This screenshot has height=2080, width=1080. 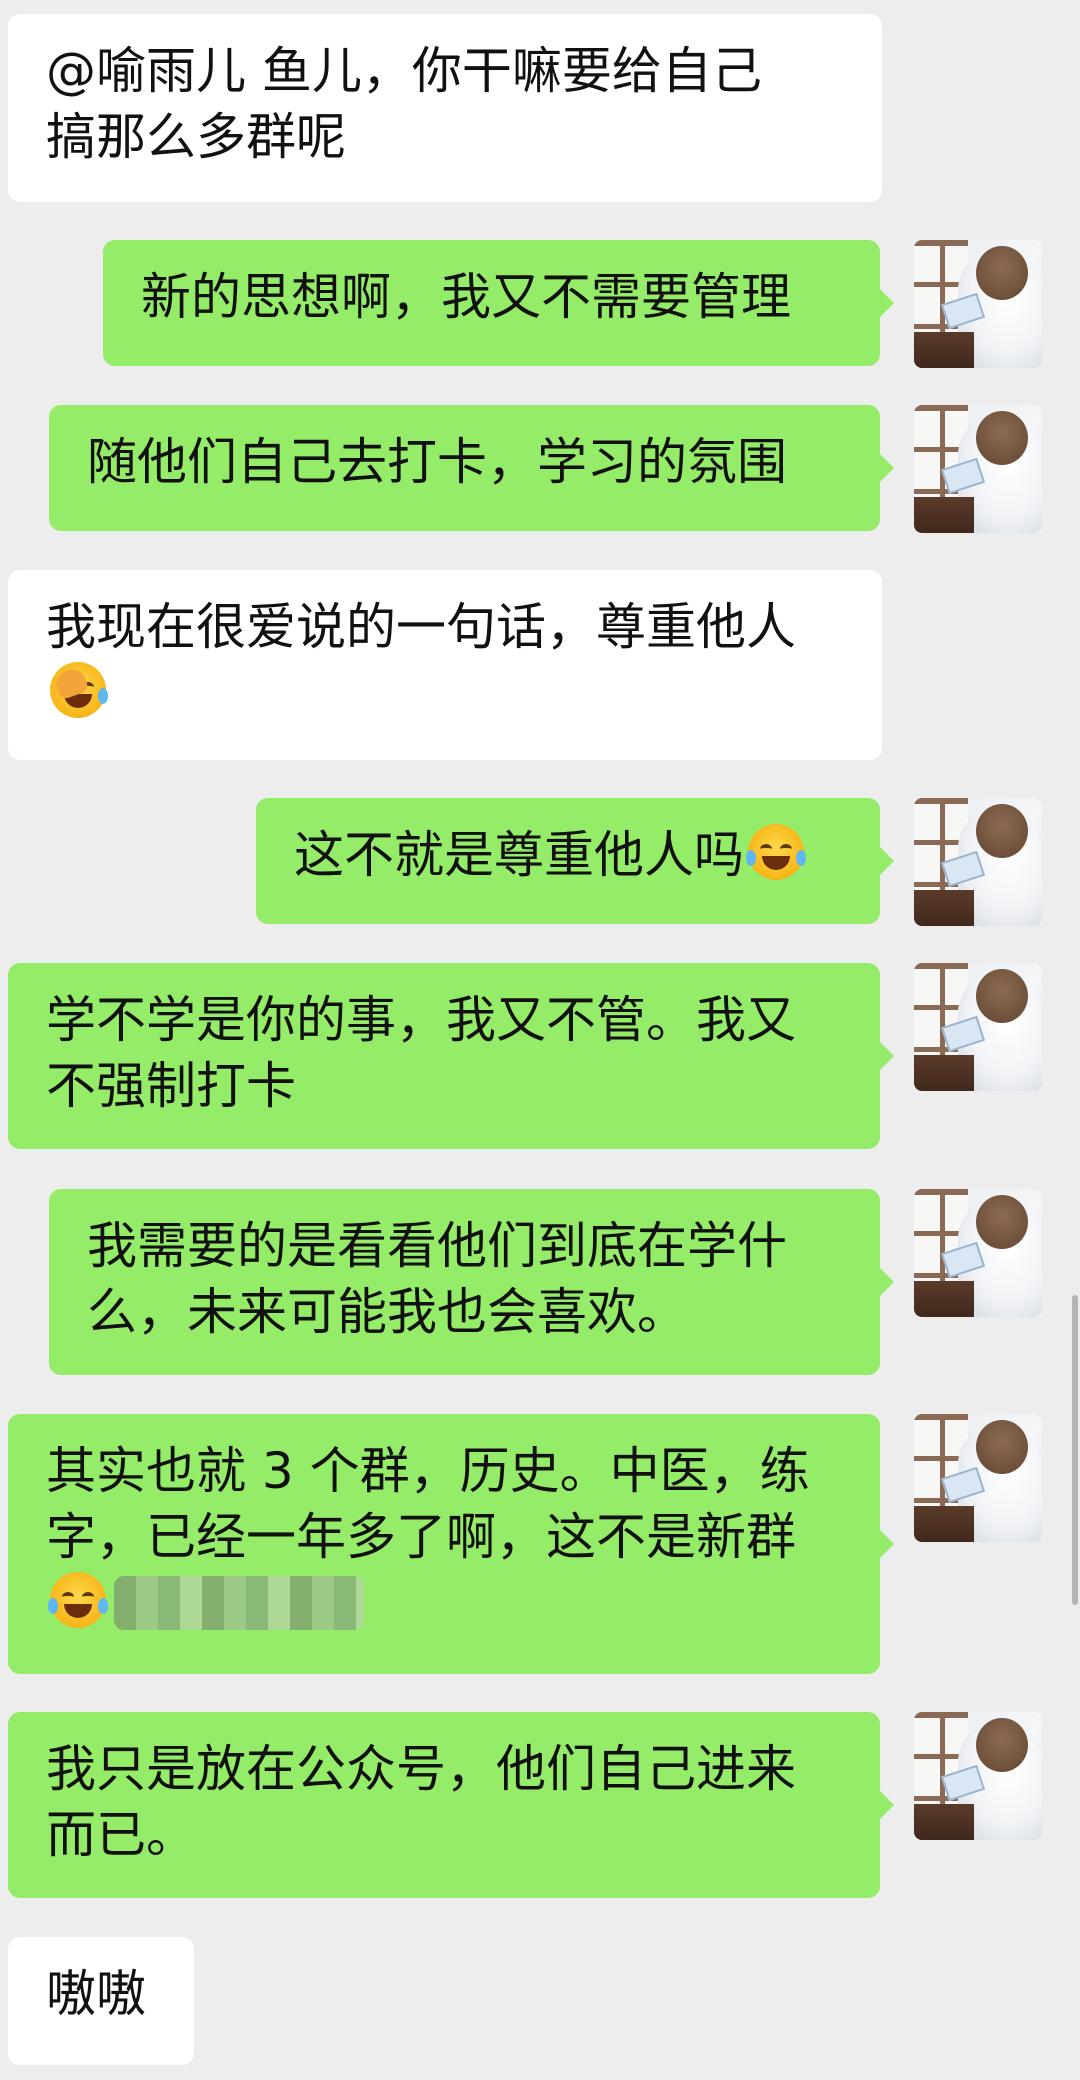 I want to click on message-text: 我需要的是看看他们到底在学什, so click(x=437, y=1246).